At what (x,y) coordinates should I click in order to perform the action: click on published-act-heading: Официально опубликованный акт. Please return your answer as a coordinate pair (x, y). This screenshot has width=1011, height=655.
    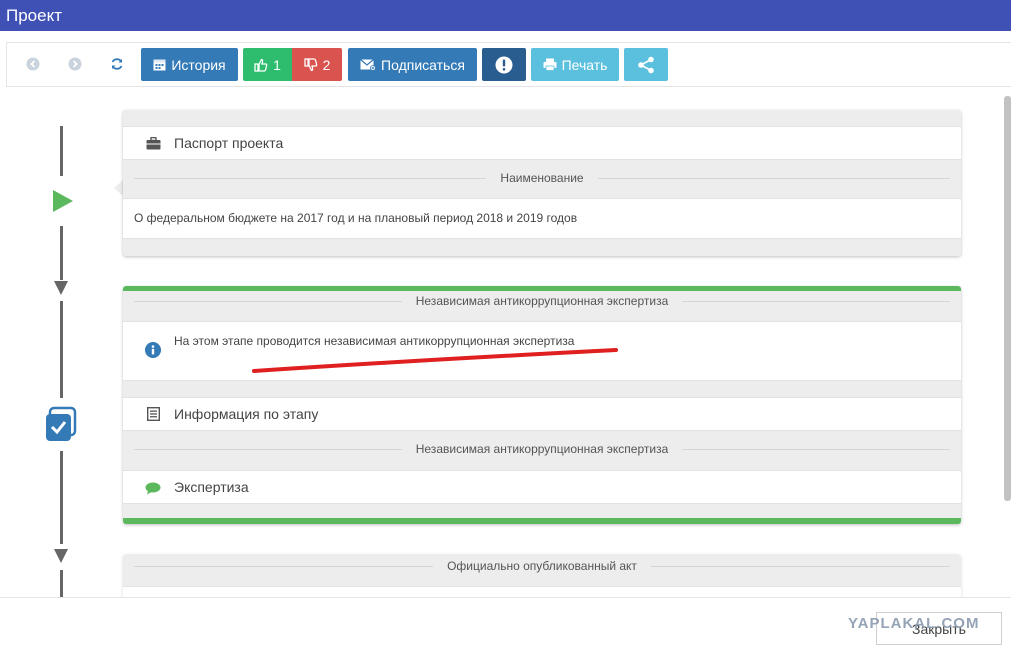
    Looking at the image, I should click on (542, 566).